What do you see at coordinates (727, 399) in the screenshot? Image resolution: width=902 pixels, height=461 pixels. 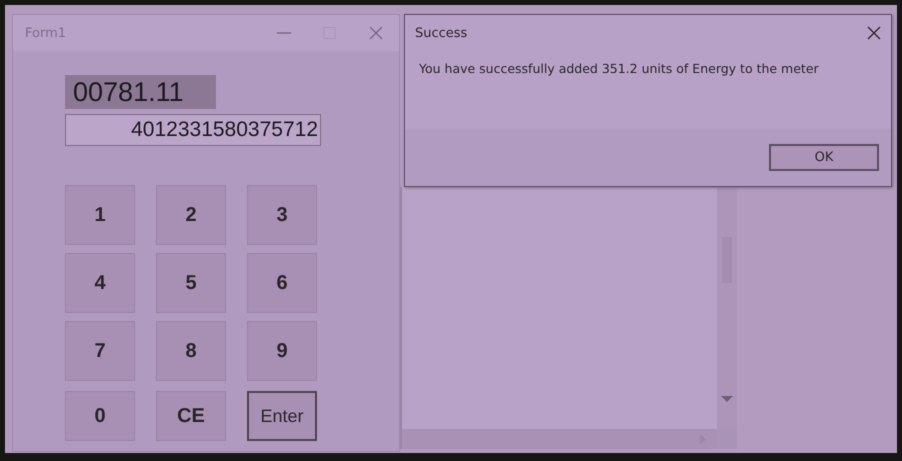 I see `scroll-down-icon` at bounding box center [727, 399].